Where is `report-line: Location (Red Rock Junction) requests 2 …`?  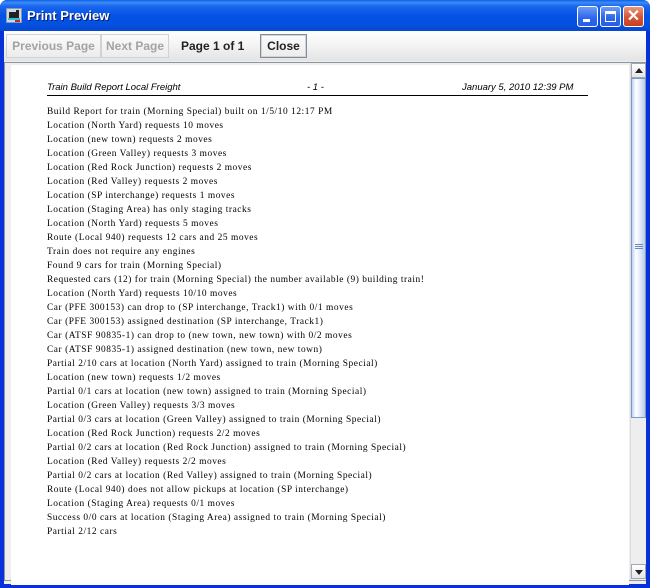 report-line: Location (Red Rock Junction) requests 2 … is located at coordinates (149, 168).